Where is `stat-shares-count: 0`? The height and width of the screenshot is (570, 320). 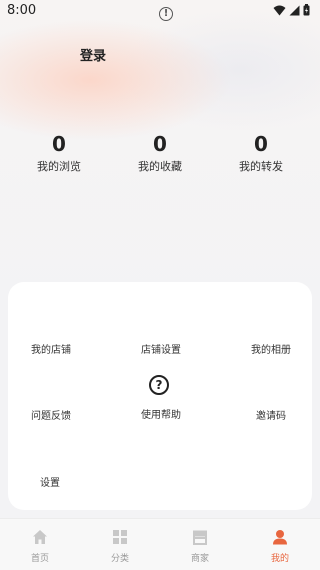 stat-shares-count: 0 is located at coordinates (261, 144).